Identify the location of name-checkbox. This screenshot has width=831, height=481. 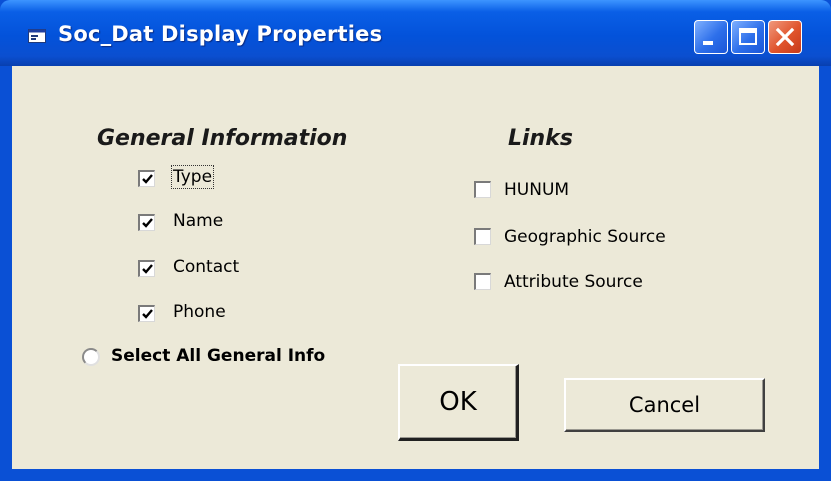
(146, 222).